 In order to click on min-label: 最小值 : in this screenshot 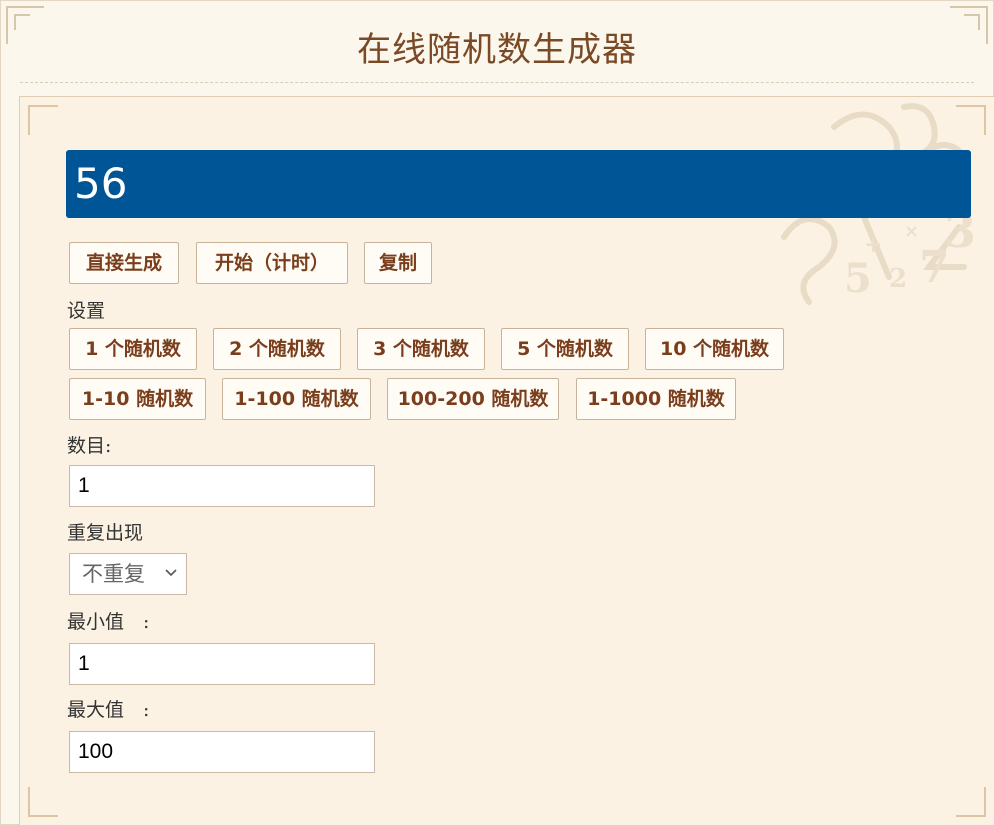, I will do `click(108, 622)`.